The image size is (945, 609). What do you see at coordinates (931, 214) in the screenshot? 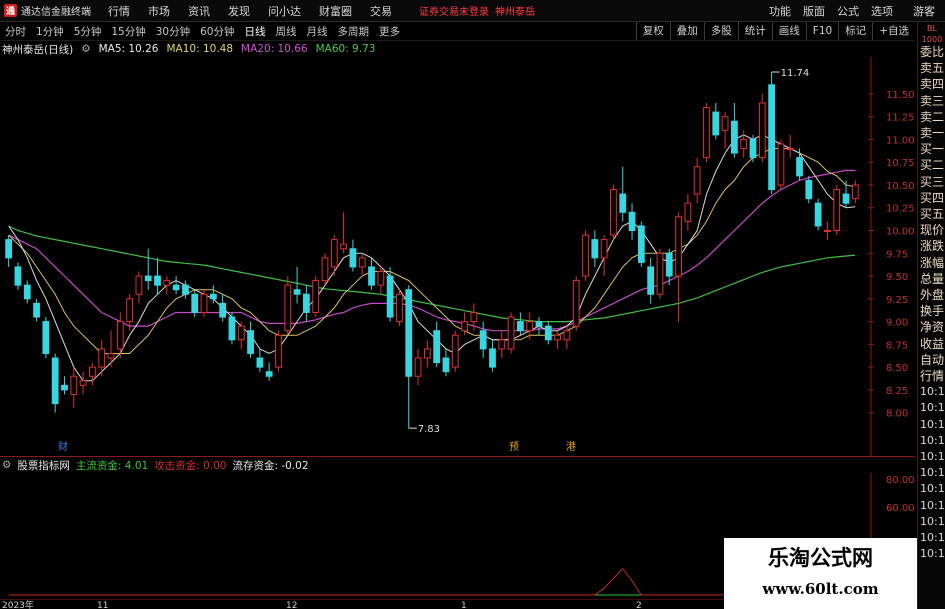
I see `side-item: 买五` at bounding box center [931, 214].